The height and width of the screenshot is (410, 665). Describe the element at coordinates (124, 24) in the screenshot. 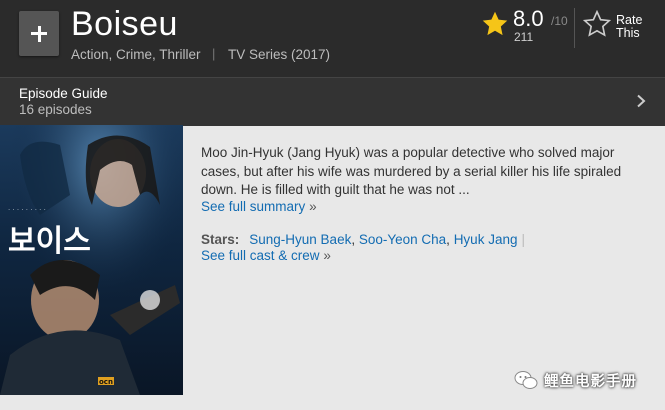

I see `page-title: Boiseu` at that location.